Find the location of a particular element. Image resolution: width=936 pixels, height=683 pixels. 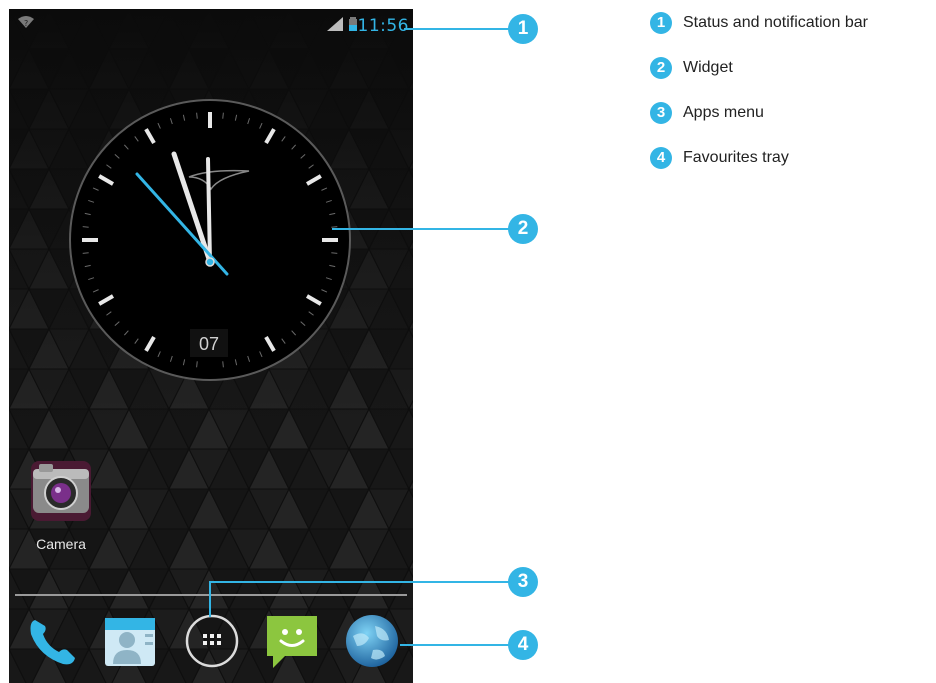

legend-label: Status and notification bar is located at coordinates (776, 22).